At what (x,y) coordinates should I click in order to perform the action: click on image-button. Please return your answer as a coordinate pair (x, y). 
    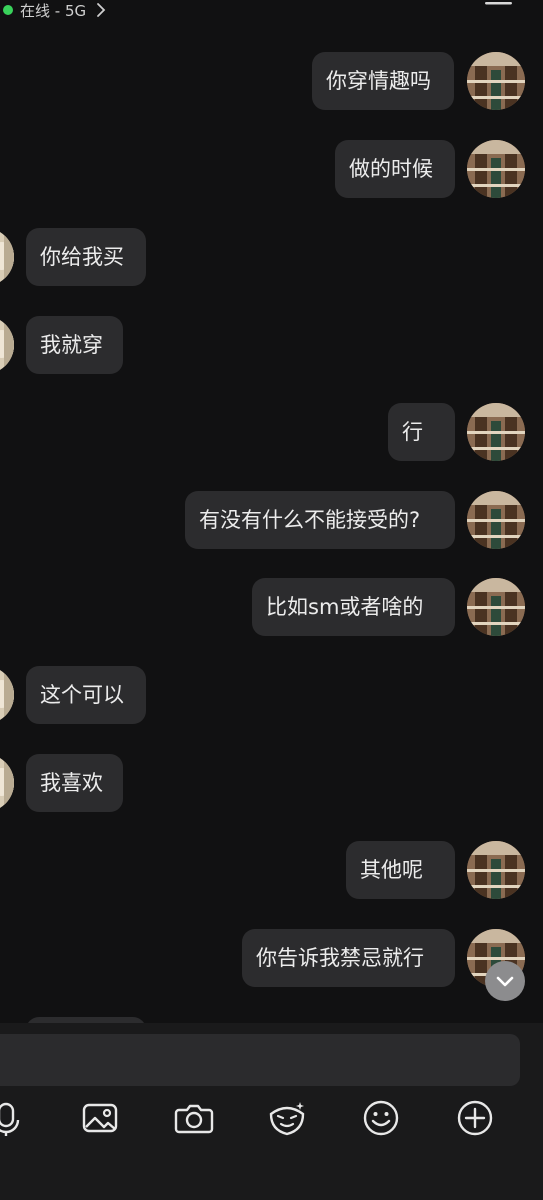
    Looking at the image, I should click on (100, 1118).